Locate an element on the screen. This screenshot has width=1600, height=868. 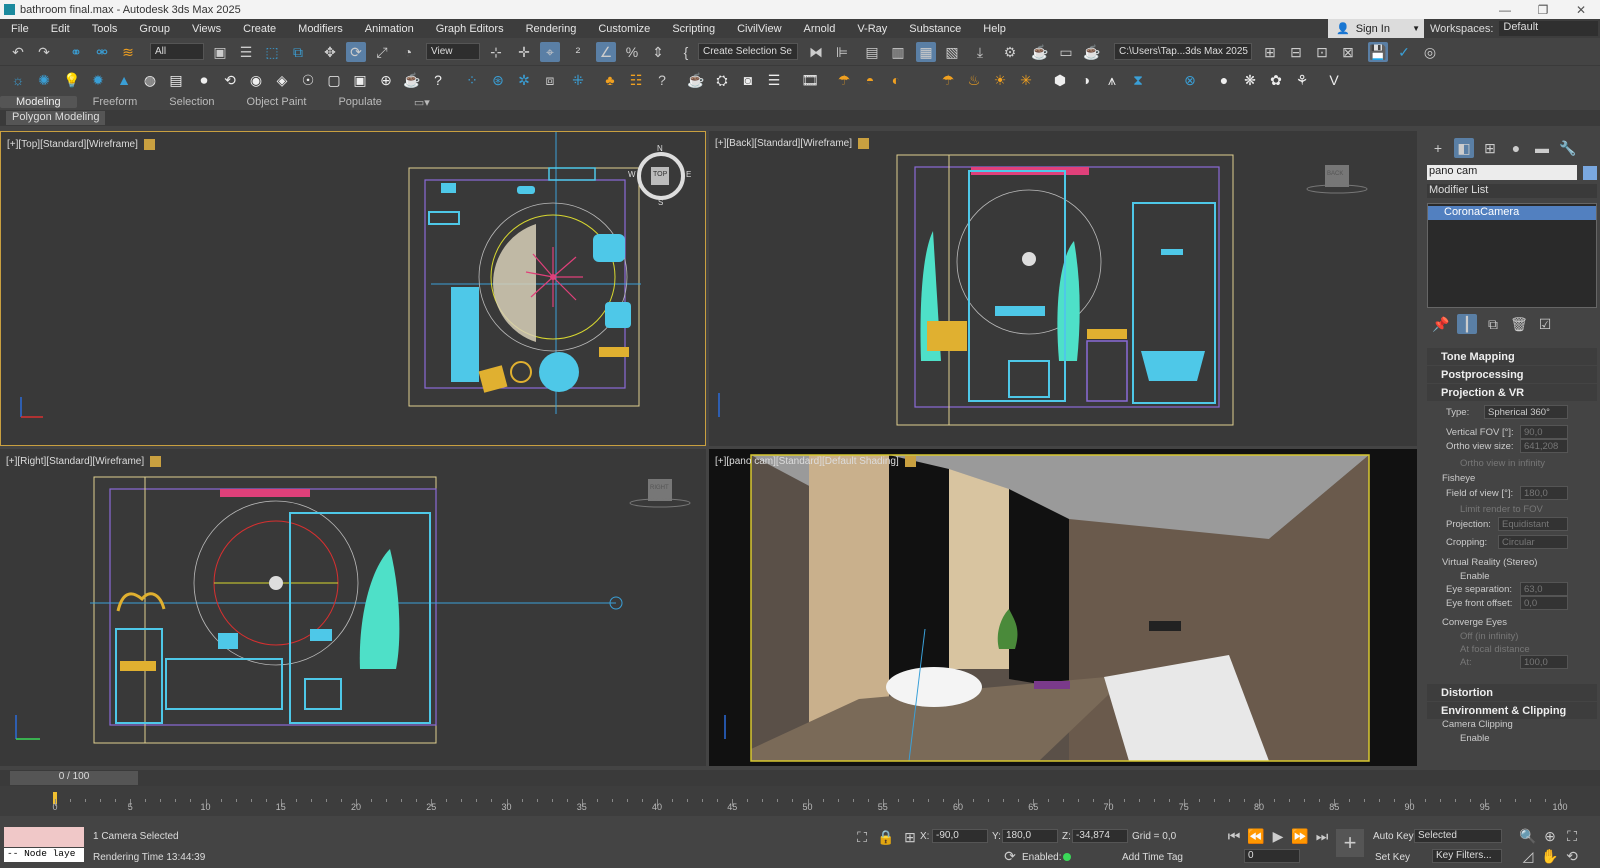
stack-item-coronacamera: CoronaCamera is located at coordinates (1512, 213).